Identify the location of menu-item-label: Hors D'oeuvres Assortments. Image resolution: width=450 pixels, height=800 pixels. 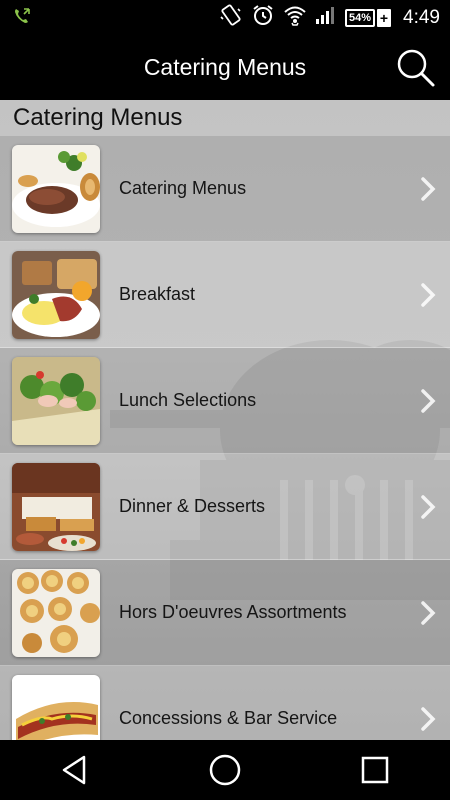
(233, 612).